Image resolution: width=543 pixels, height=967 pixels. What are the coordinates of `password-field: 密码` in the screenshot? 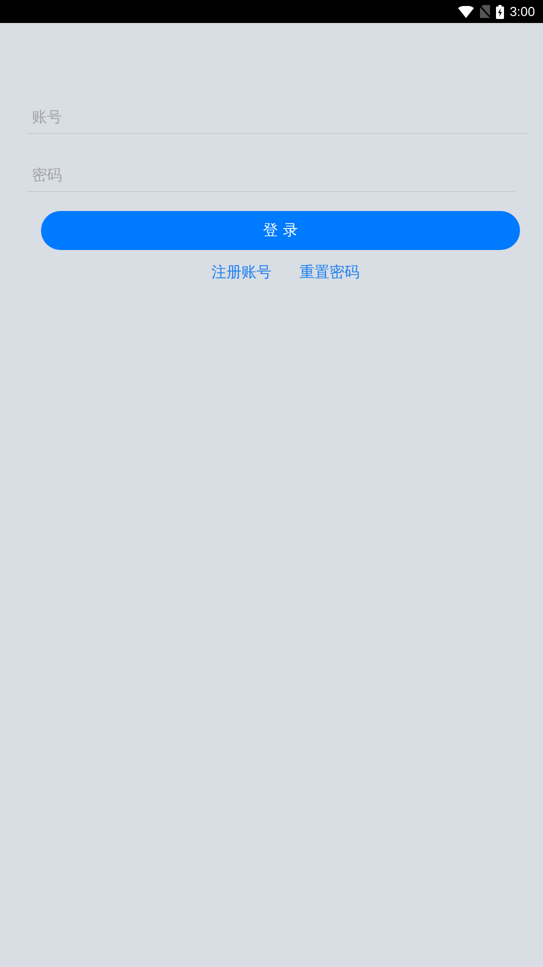 It's located at (271, 175).